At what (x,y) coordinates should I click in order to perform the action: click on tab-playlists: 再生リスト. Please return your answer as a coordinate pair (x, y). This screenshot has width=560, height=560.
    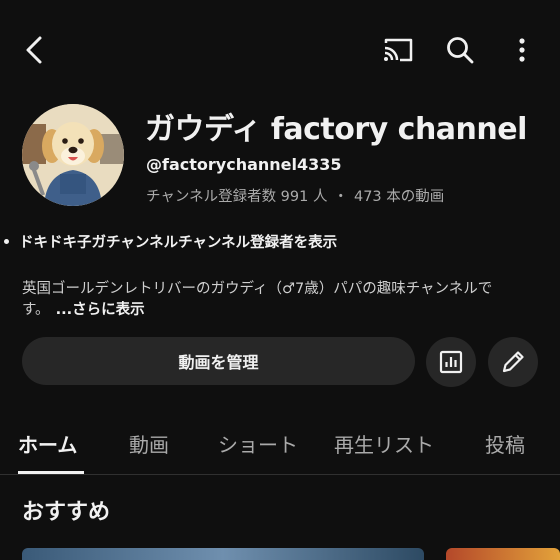
    Looking at the image, I should click on (384, 443).